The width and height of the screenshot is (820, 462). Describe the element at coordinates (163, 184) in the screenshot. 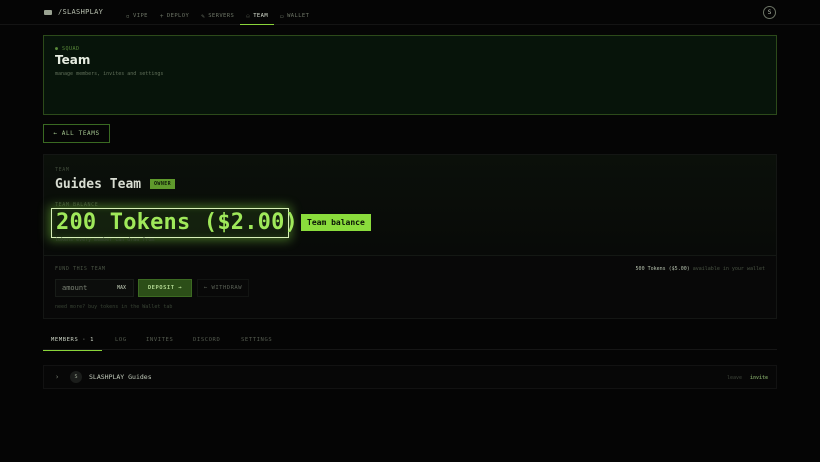

I see `role-badge: OWNER` at that location.